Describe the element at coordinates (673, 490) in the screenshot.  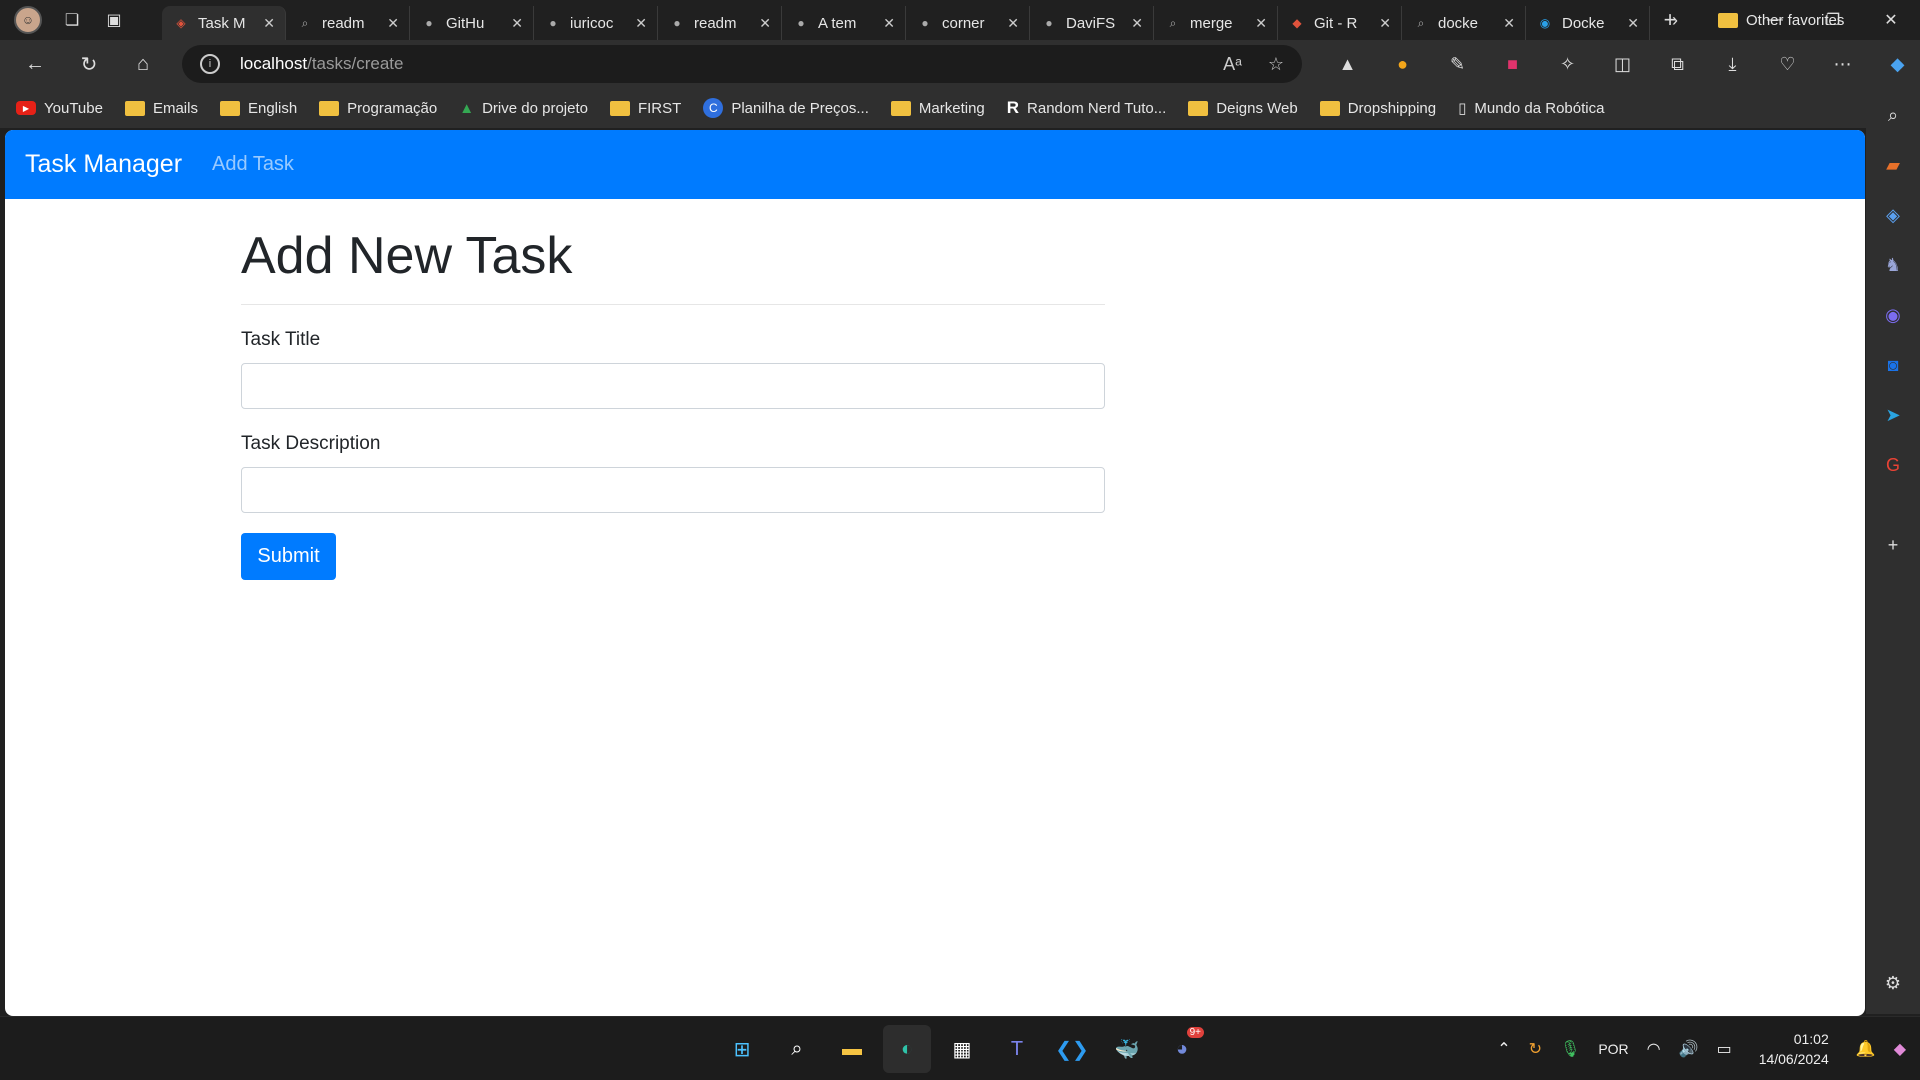
I see `task-description-input` at that location.